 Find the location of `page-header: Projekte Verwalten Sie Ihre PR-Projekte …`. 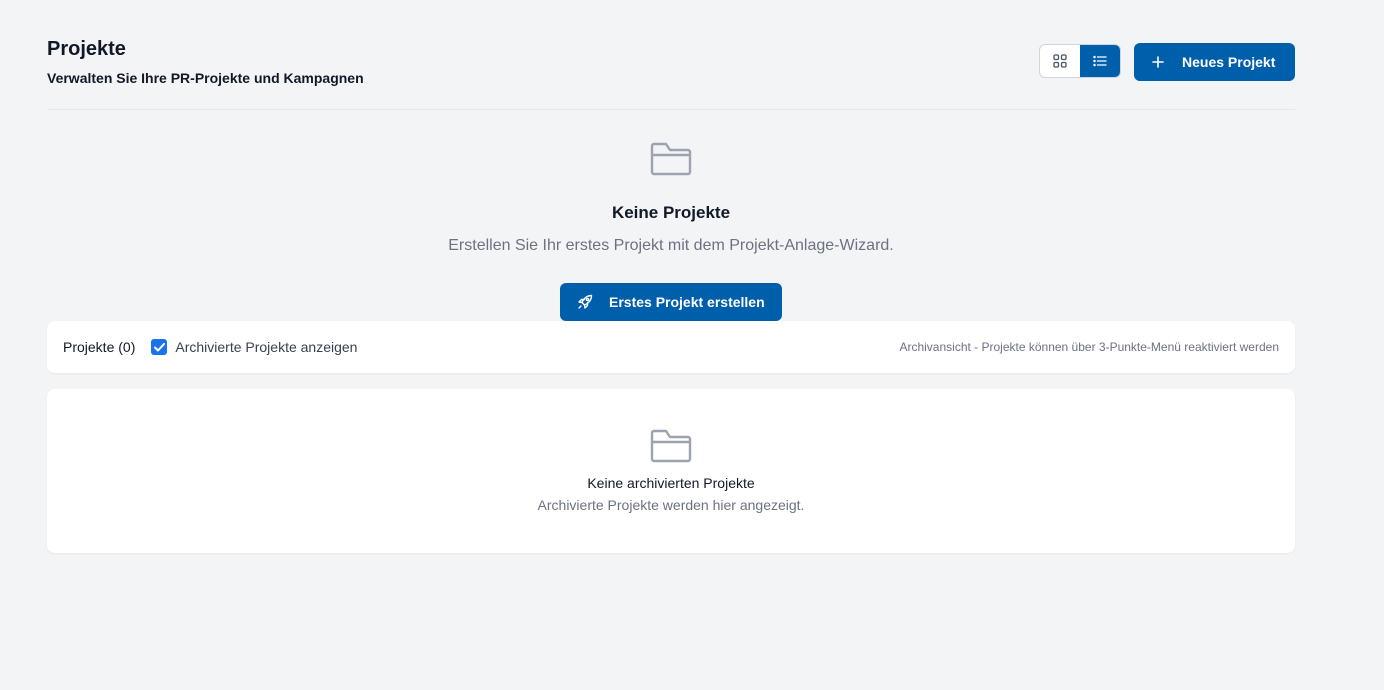

page-header: Projekte Verwalten Sie Ihre PR-Projekte … is located at coordinates (671, 74).